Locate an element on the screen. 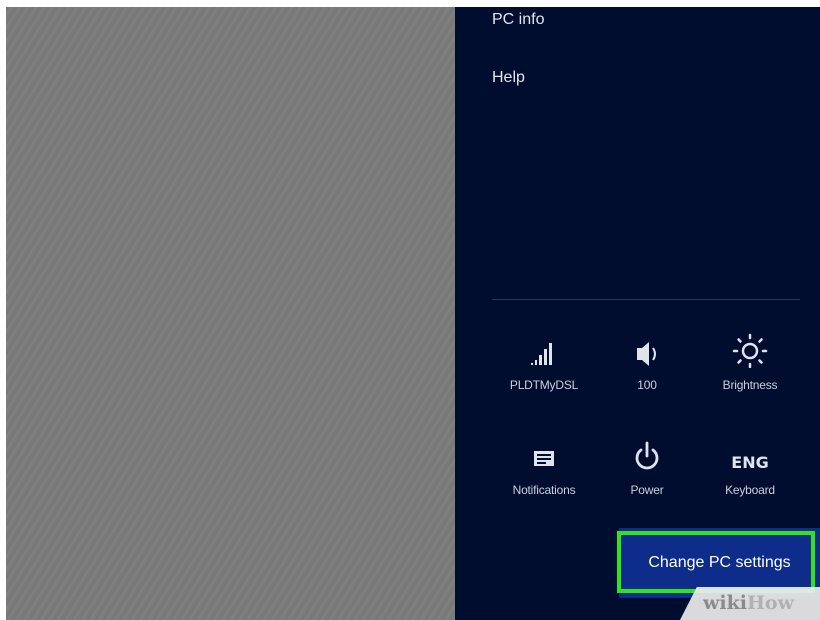 This screenshot has width=820, height=620. speaker-volume-icon is located at coordinates (647, 350).